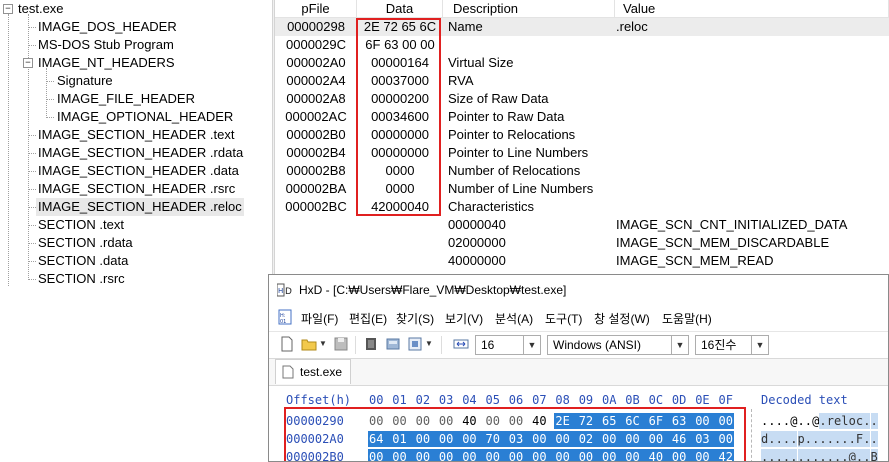 This screenshot has height=462, width=889. I want to click on tree-item-dos-header: IMAGE_DOS_HEADER, so click(107, 27).